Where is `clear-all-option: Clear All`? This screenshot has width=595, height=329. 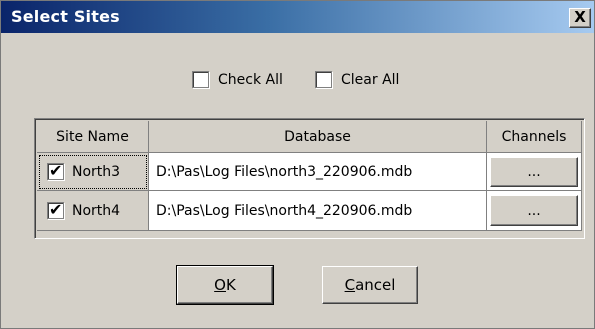
clear-all-option: Clear All is located at coordinates (357, 79).